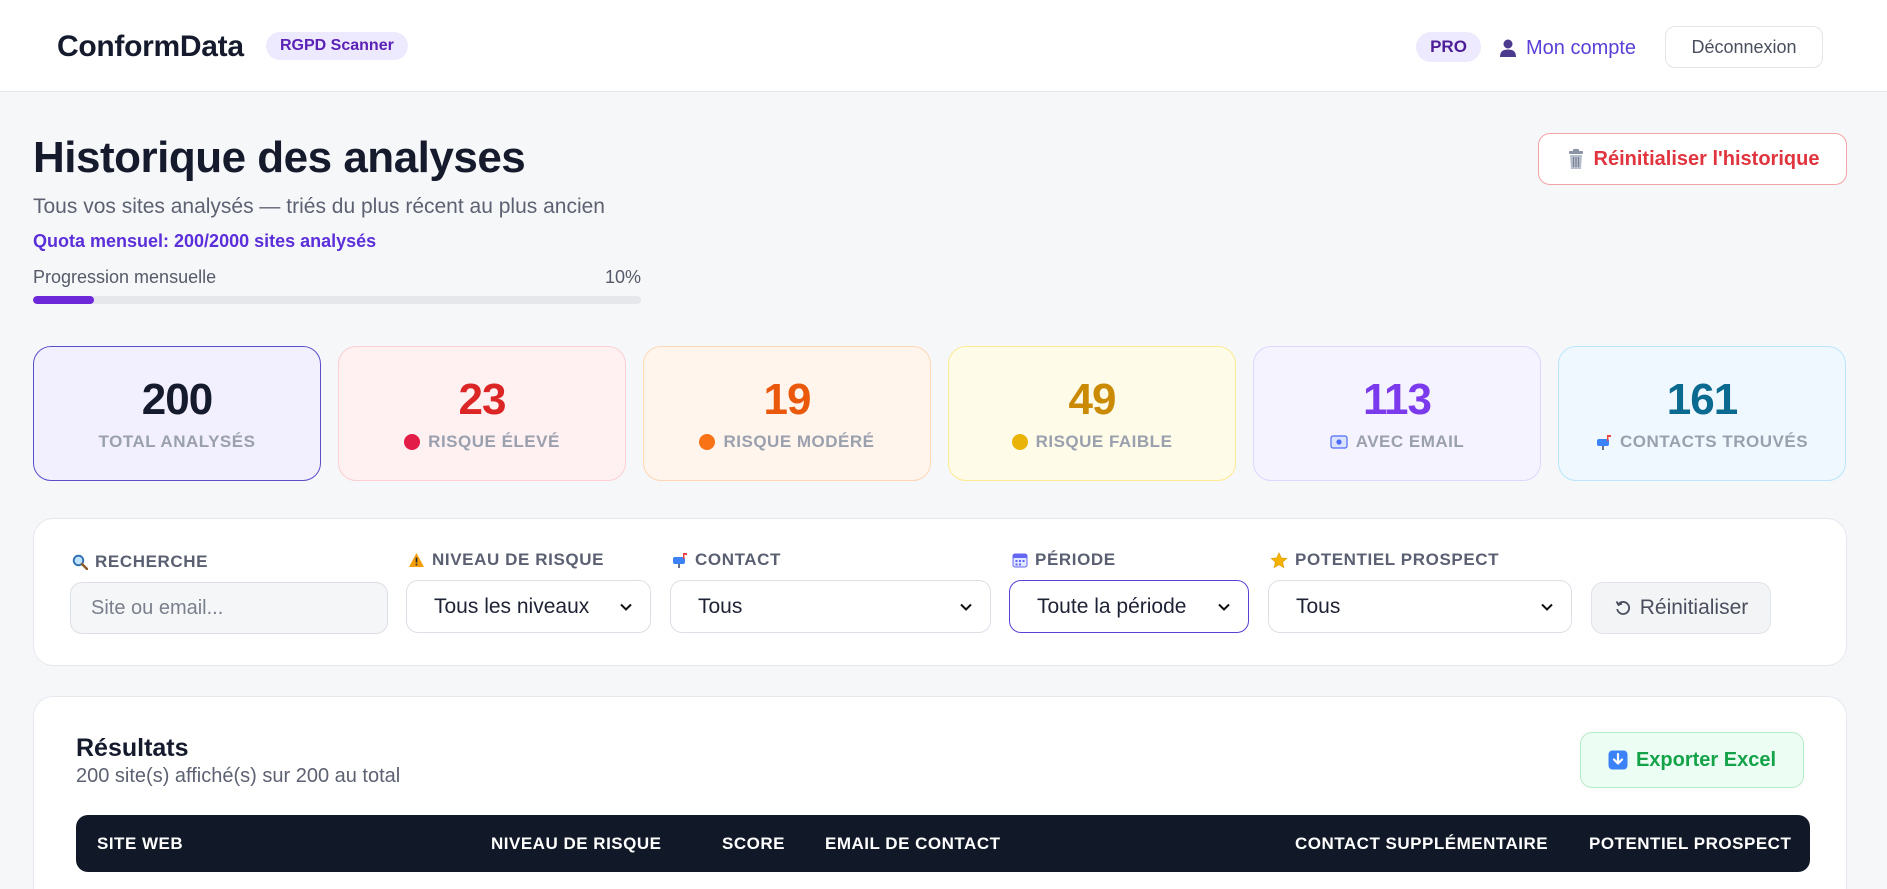  Describe the element at coordinates (1702, 399) in the screenshot. I see `stat-value: 161` at that location.